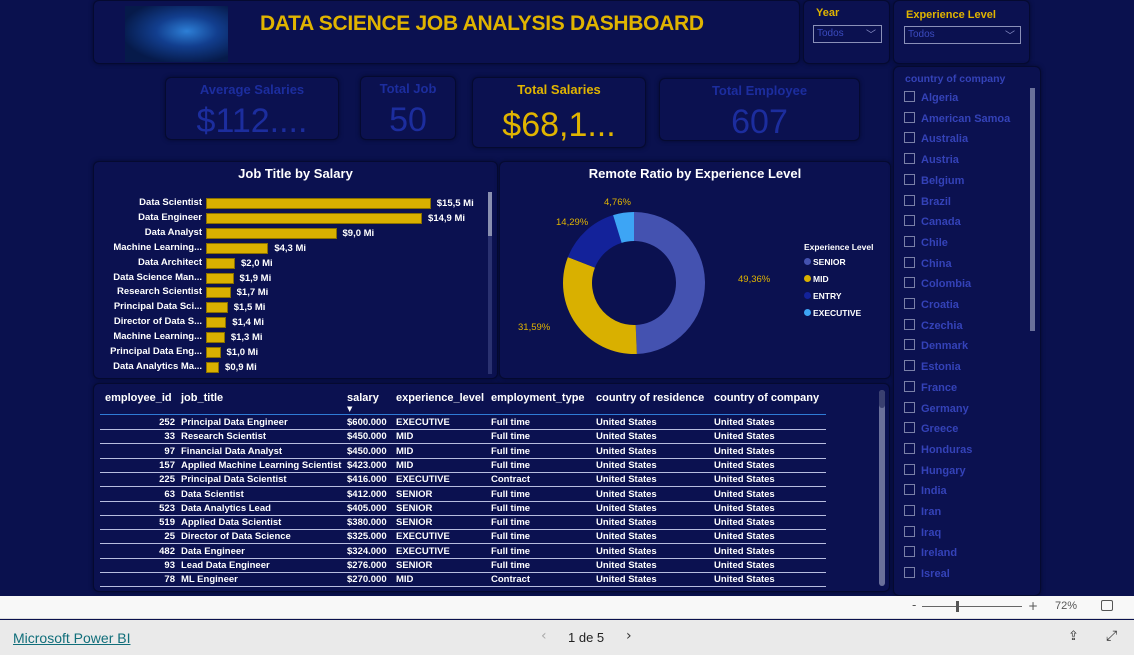 This screenshot has width=1134, height=655. What do you see at coordinates (932, 221) in the screenshot?
I see `country-option: Canada` at bounding box center [932, 221].